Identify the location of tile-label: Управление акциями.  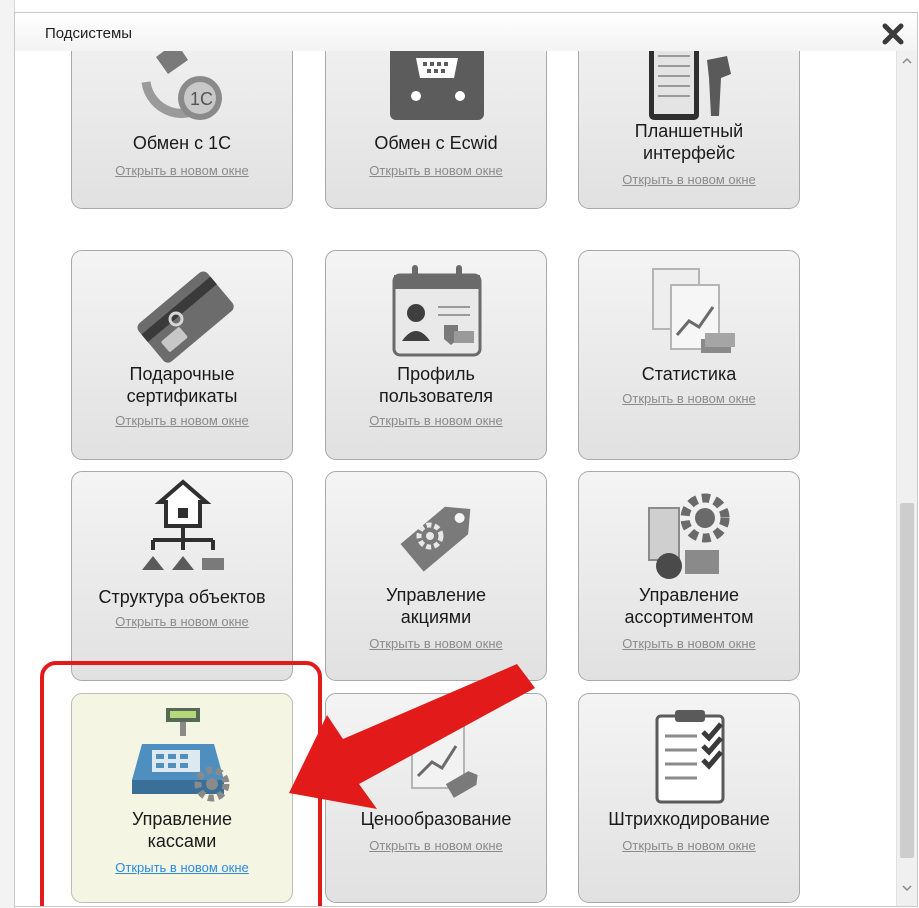
(436, 606).